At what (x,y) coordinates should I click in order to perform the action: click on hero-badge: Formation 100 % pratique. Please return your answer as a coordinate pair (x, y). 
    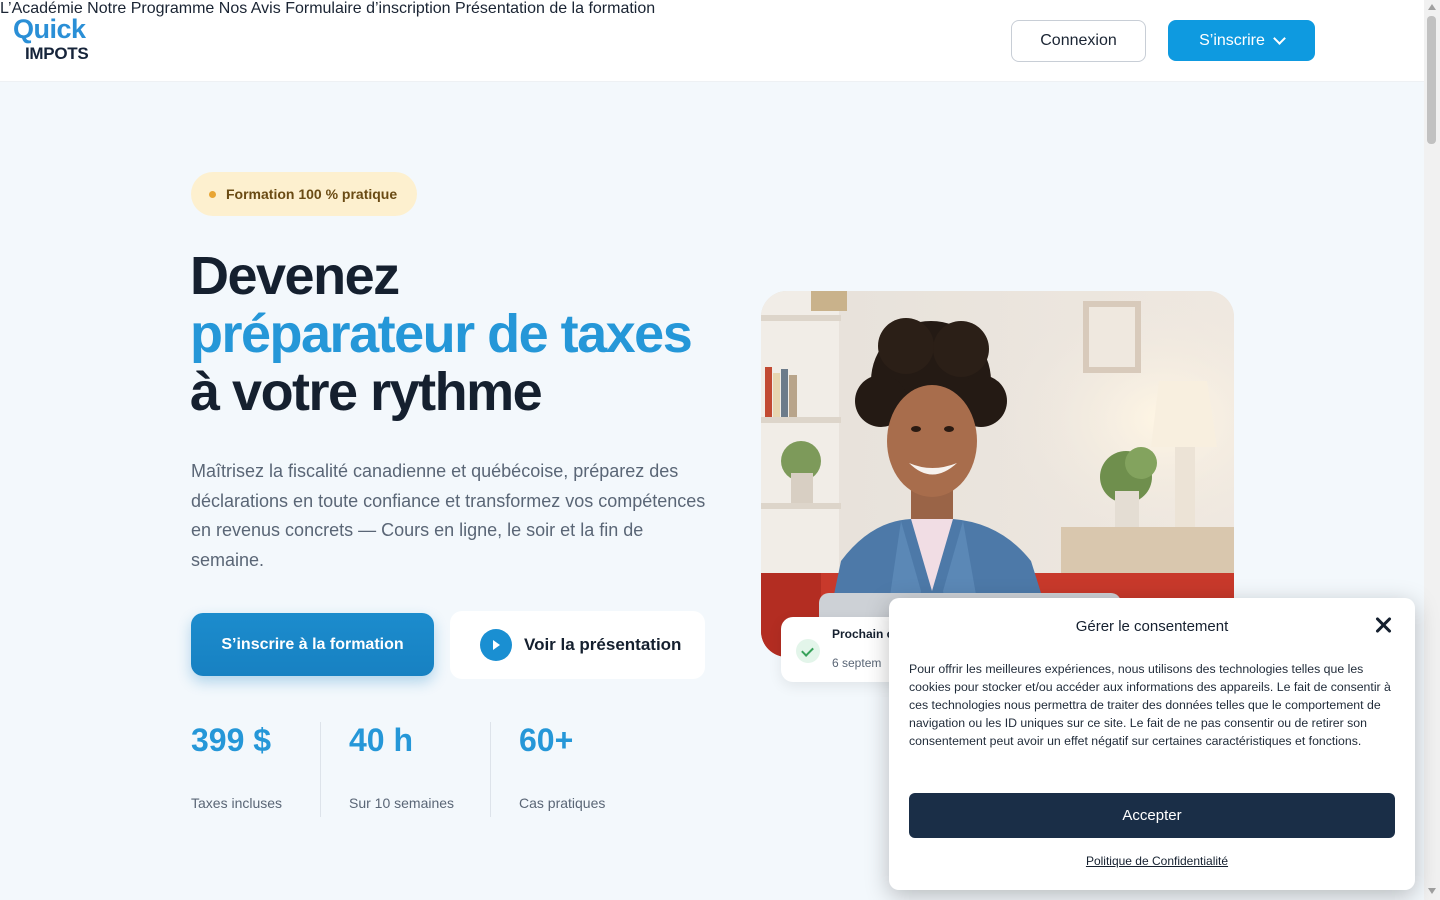
    Looking at the image, I should click on (304, 194).